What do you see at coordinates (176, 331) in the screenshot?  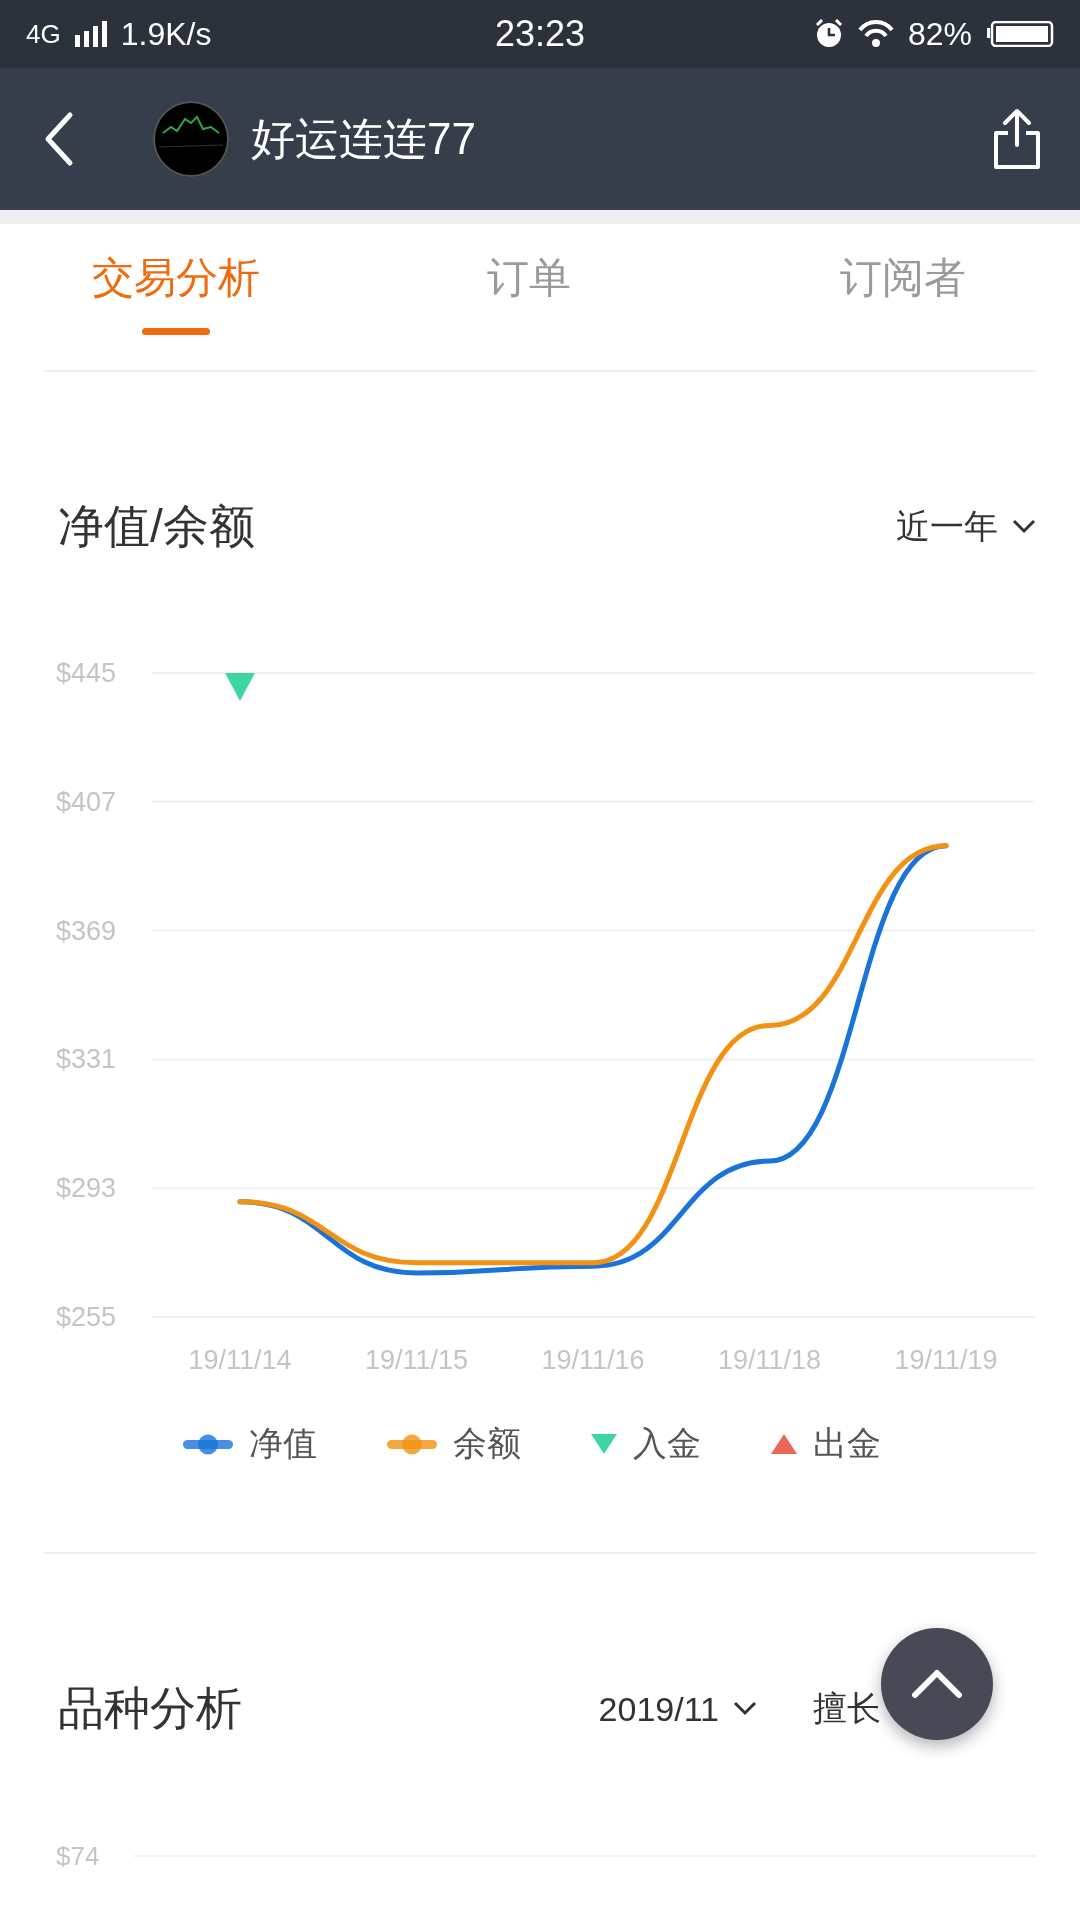 I see `tab-indicator` at bounding box center [176, 331].